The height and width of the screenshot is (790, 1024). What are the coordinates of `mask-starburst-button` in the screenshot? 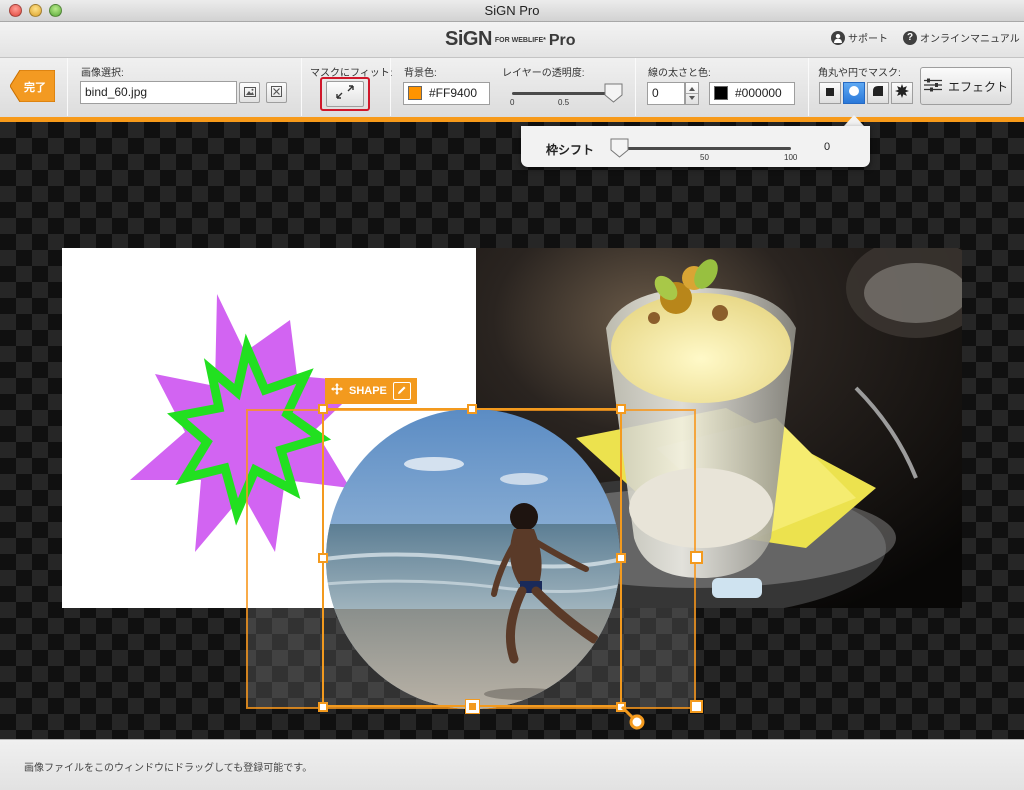 It's located at (902, 93).